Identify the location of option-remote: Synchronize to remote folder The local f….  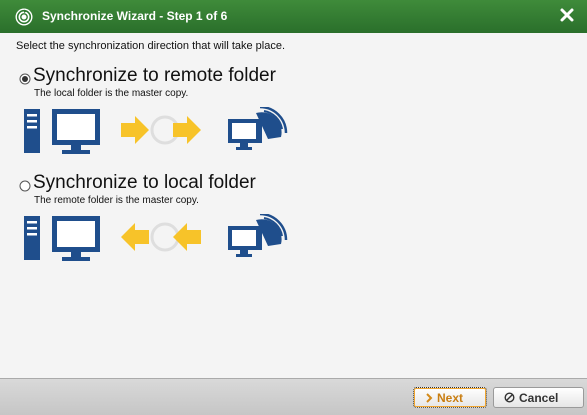
(164, 82).